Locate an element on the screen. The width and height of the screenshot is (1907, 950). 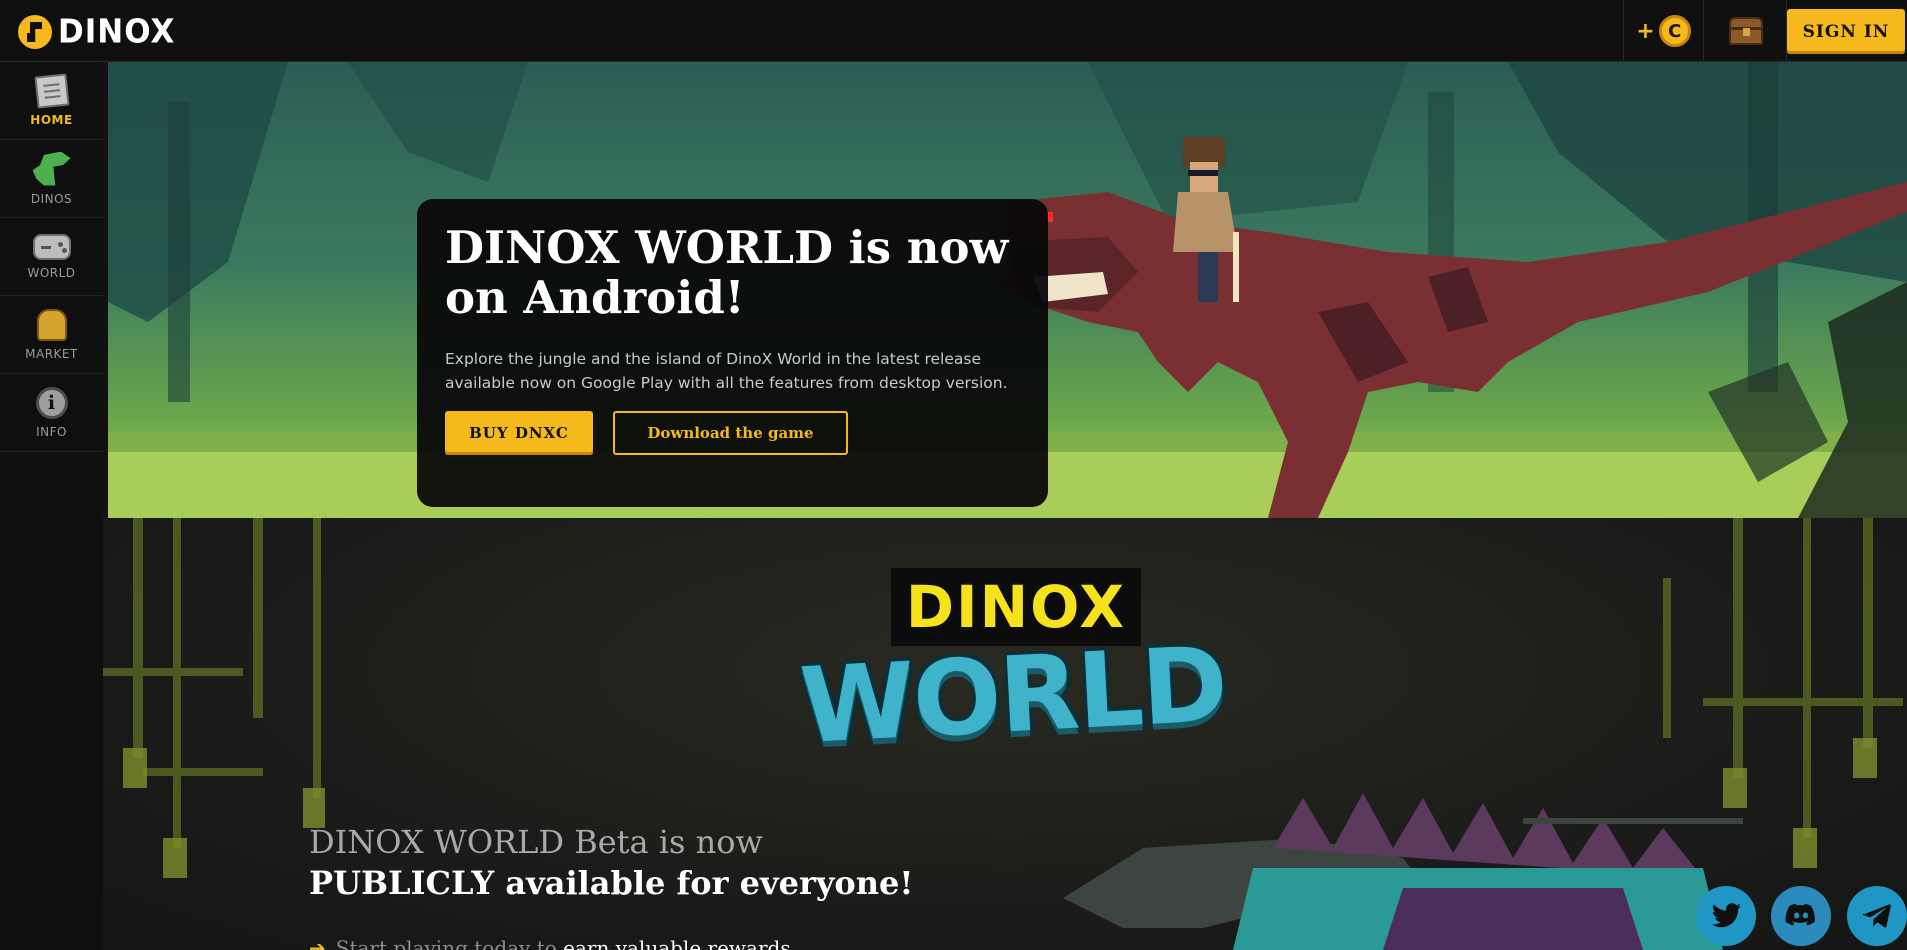
hero-title: DINOX WORLD is now on Android! is located at coordinates (727, 272).